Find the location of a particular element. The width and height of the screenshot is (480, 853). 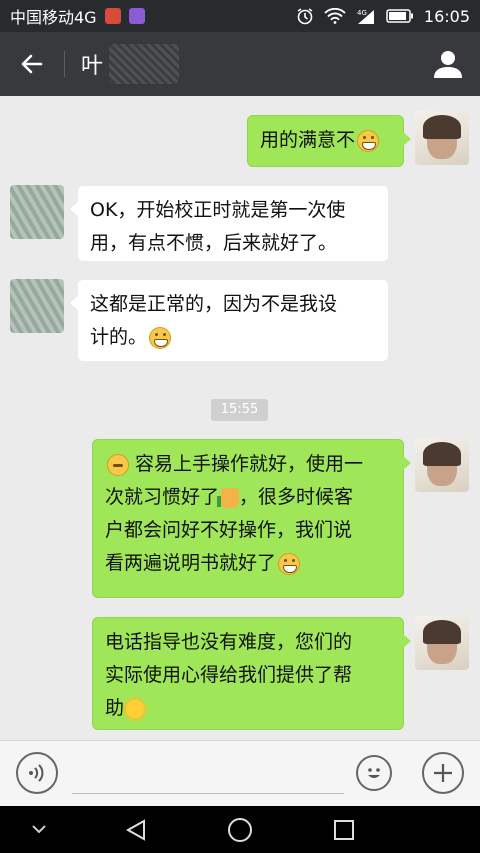

plus-icon is located at coordinates (443, 773).